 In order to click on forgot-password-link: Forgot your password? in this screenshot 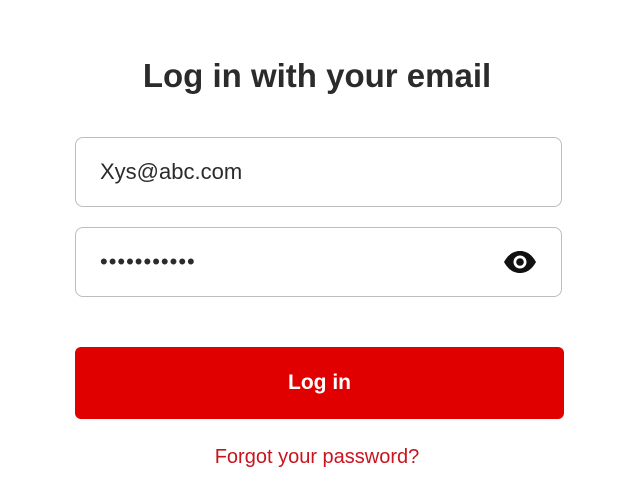, I will do `click(317, 457)`.